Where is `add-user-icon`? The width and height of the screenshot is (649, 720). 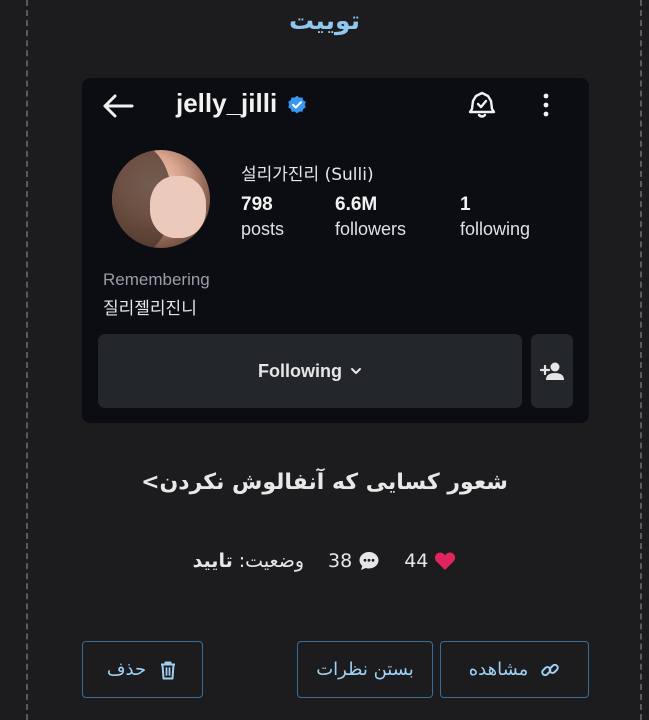
add-user-icon is located at coordinates (552, 371).